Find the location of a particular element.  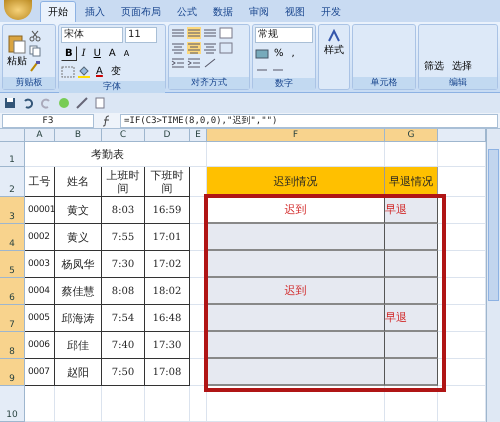

table-cell: 邱佳 is located at coordinates (78, 345).